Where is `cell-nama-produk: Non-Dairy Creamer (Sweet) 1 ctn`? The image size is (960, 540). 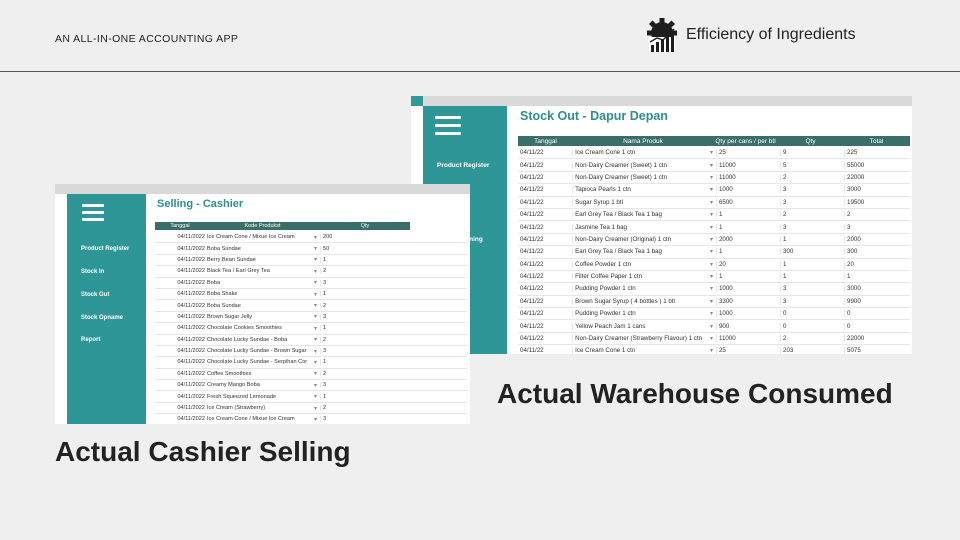 cell-nama-produk: Non-Dairy Creamer (Sweet) 1 ctn is located at coordinates (641, 177).